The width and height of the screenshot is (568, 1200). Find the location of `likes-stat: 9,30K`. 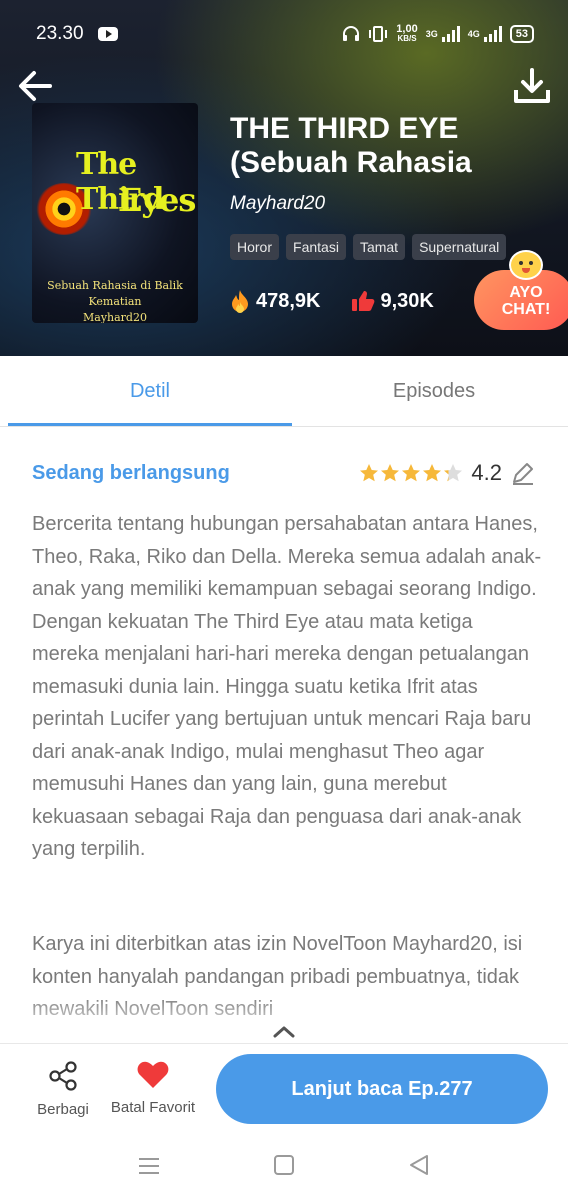

likes-stat: 9,30K is located at coordinates (392, 301).